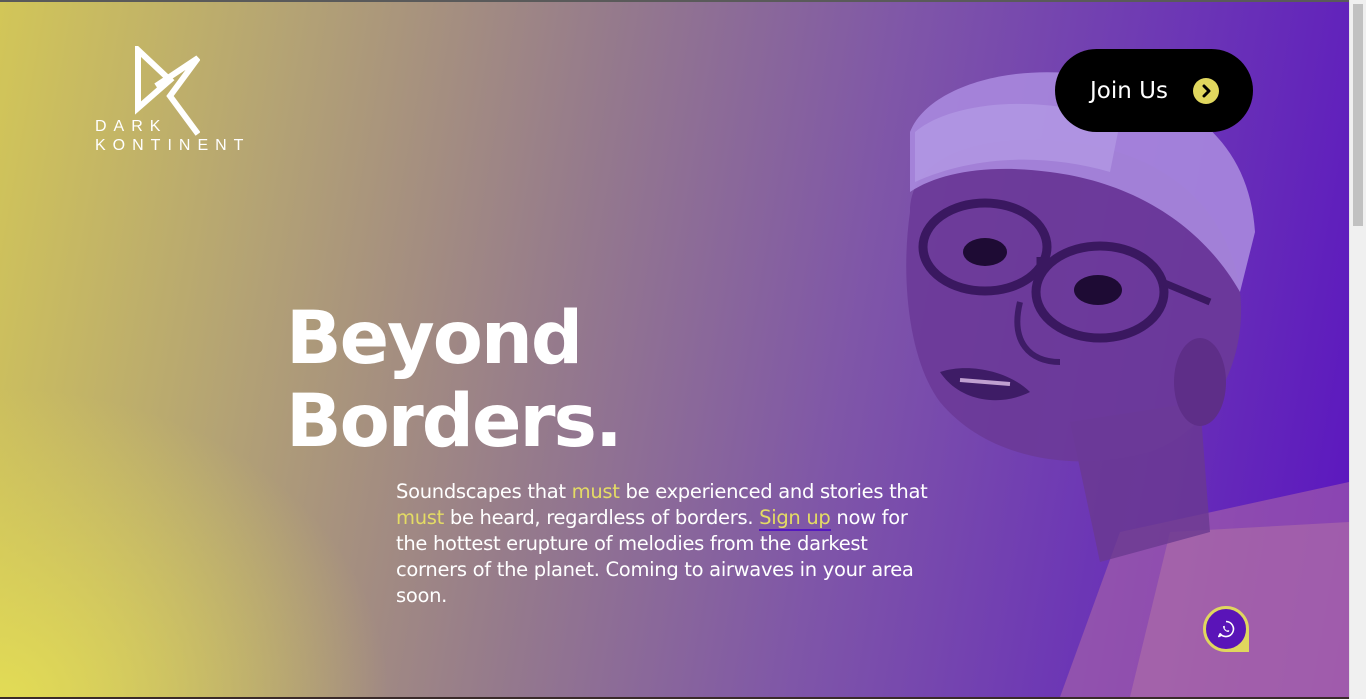 This screenshot has height=699, width=1366. I want to click on brand-name-line2: KONTINENT, so click(173, 145).